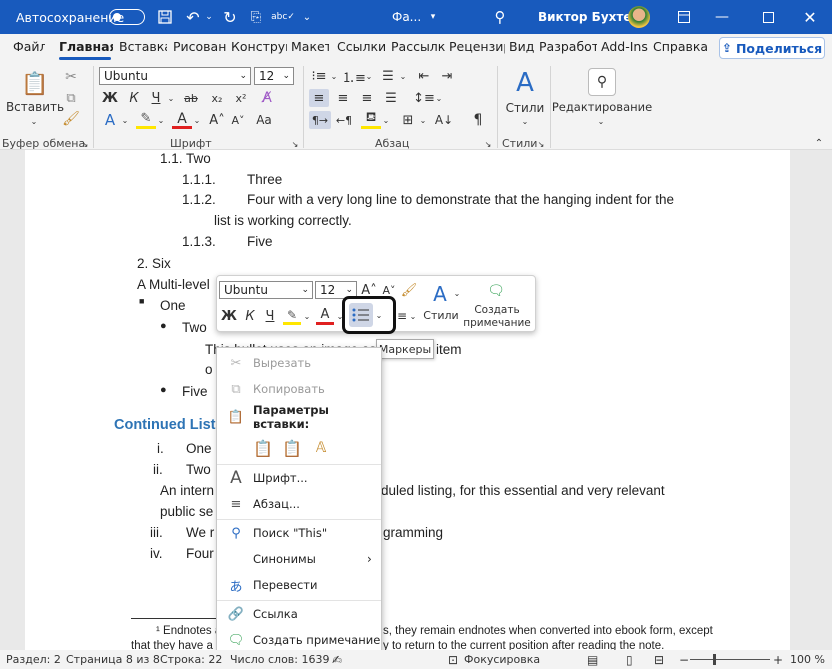 The height and width of the screenshot is (669, 832). I want to click on tab-home: Главная, so click(85, 48).